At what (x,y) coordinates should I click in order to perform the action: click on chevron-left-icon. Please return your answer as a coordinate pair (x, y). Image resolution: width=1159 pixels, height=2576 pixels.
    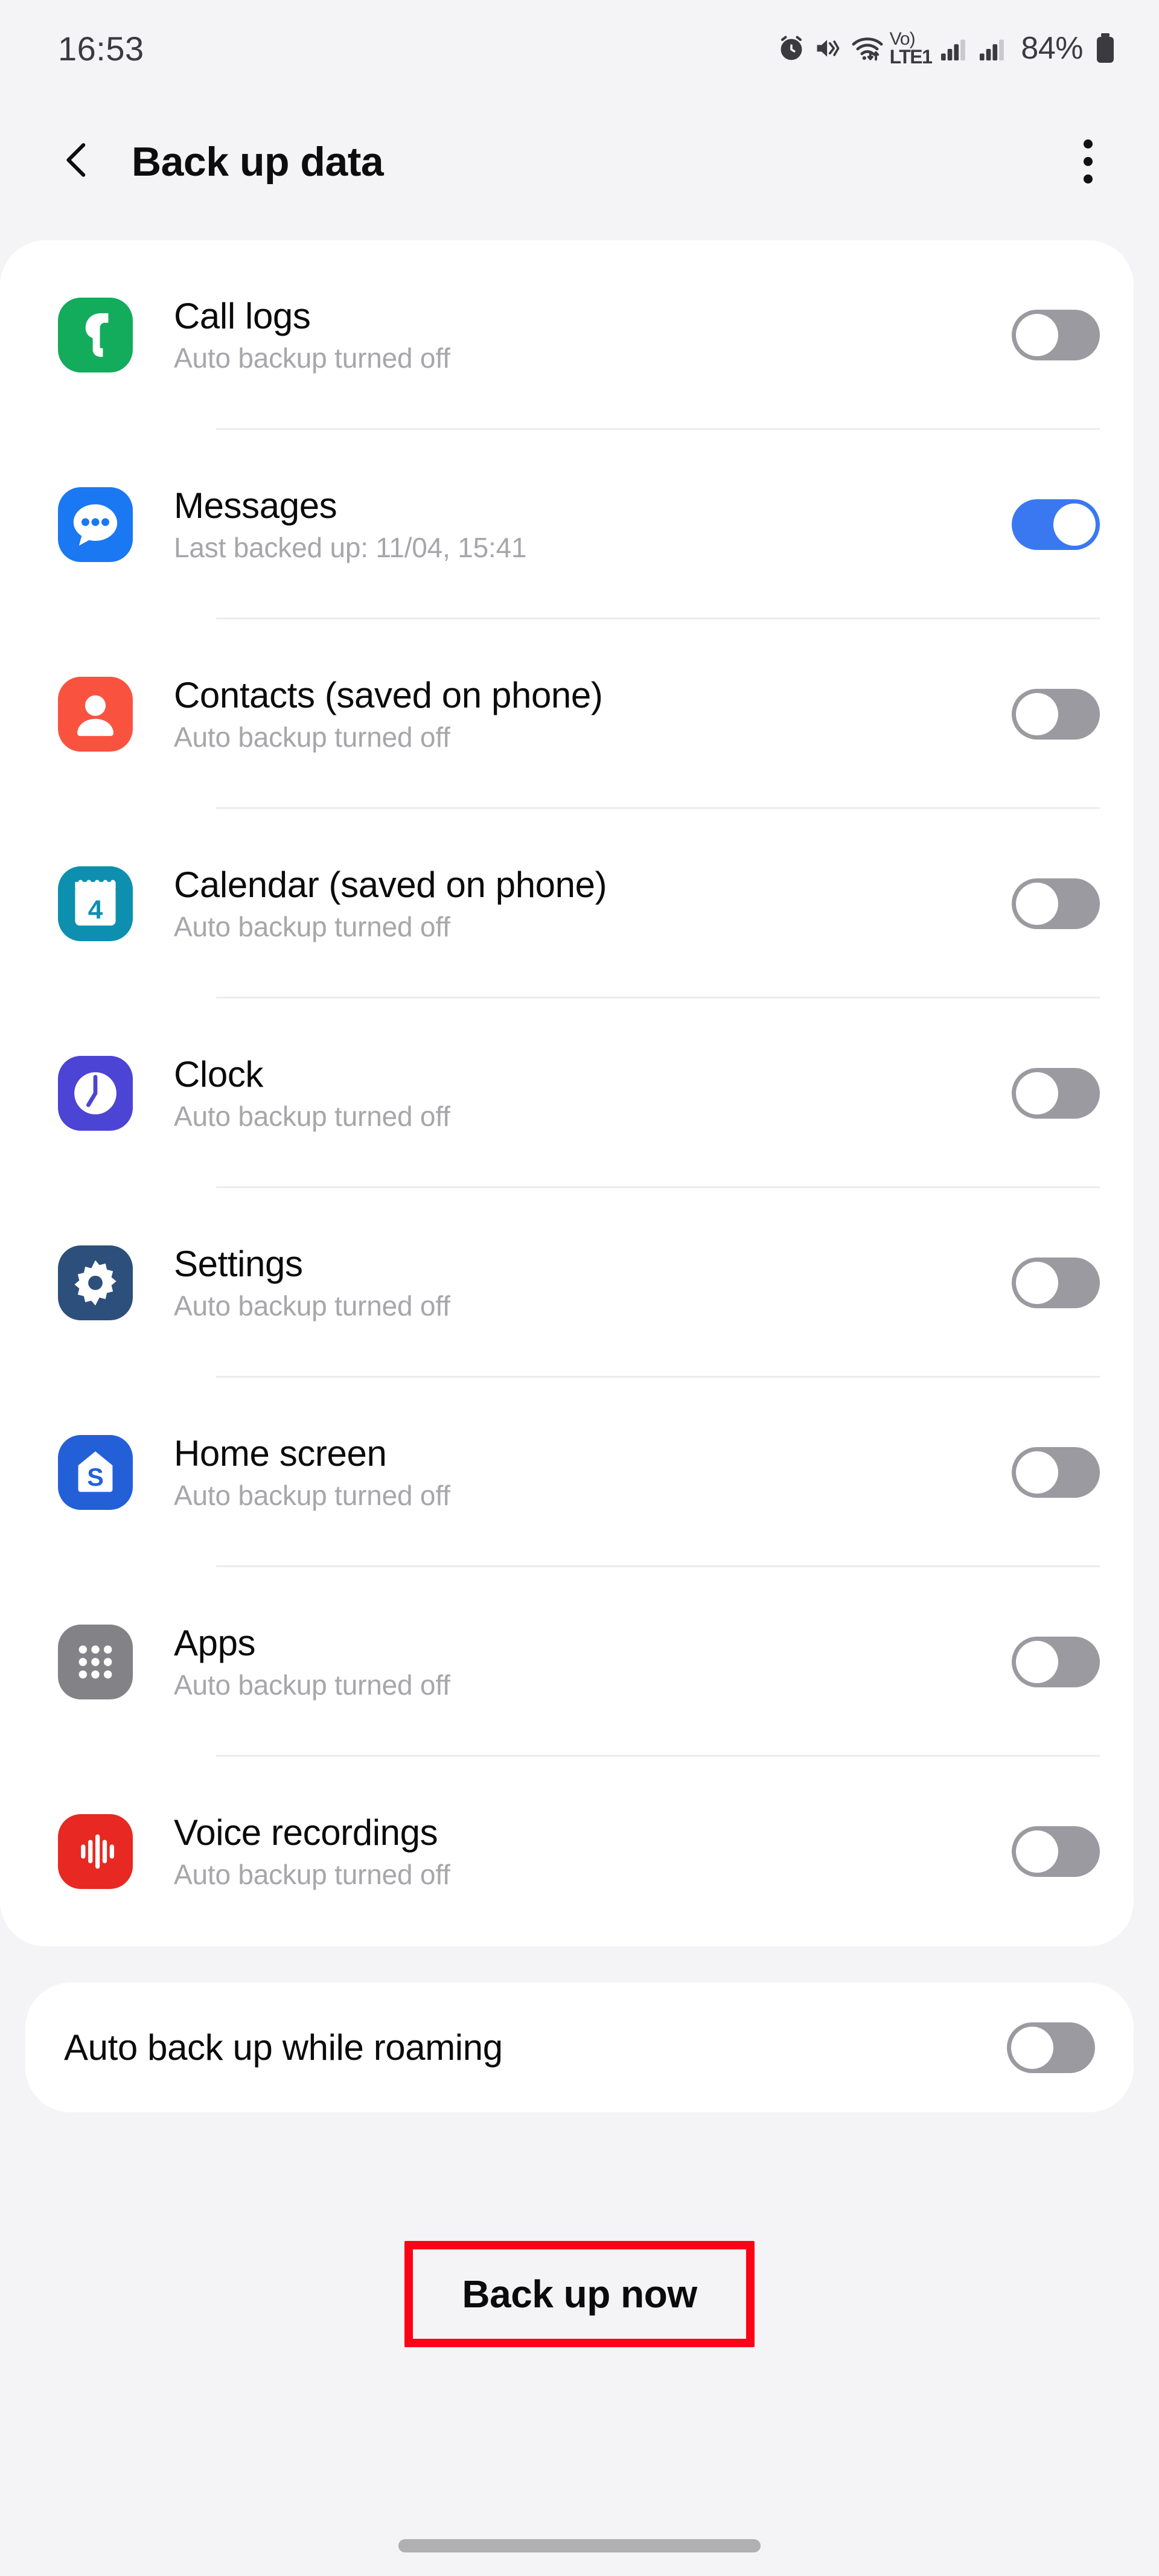
    Looking at the image, I should click on (77, 161).